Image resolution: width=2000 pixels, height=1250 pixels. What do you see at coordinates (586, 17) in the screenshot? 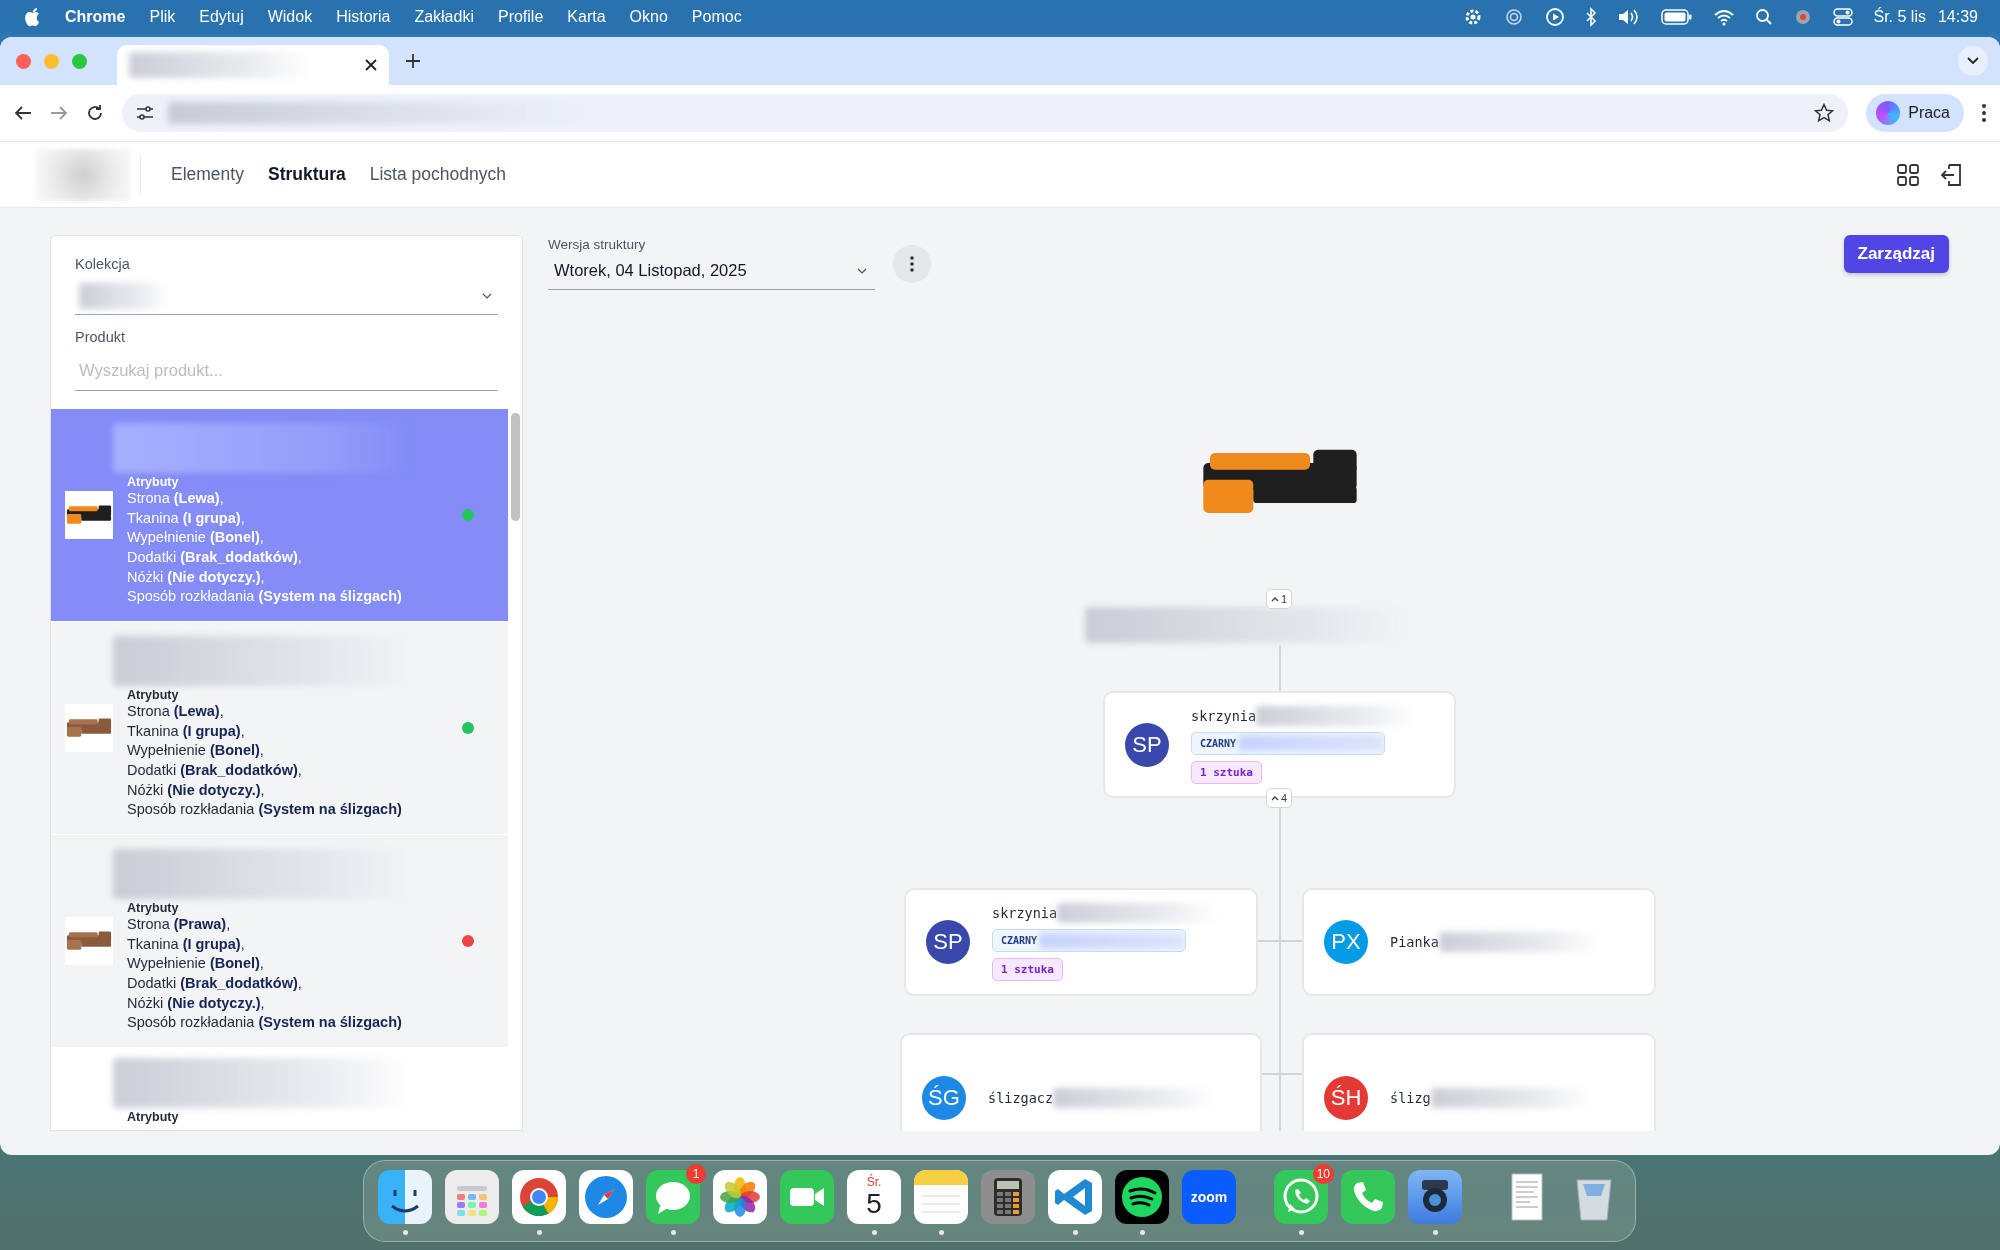
I see `menu-item: Karta` at bounding box center [586, 17].